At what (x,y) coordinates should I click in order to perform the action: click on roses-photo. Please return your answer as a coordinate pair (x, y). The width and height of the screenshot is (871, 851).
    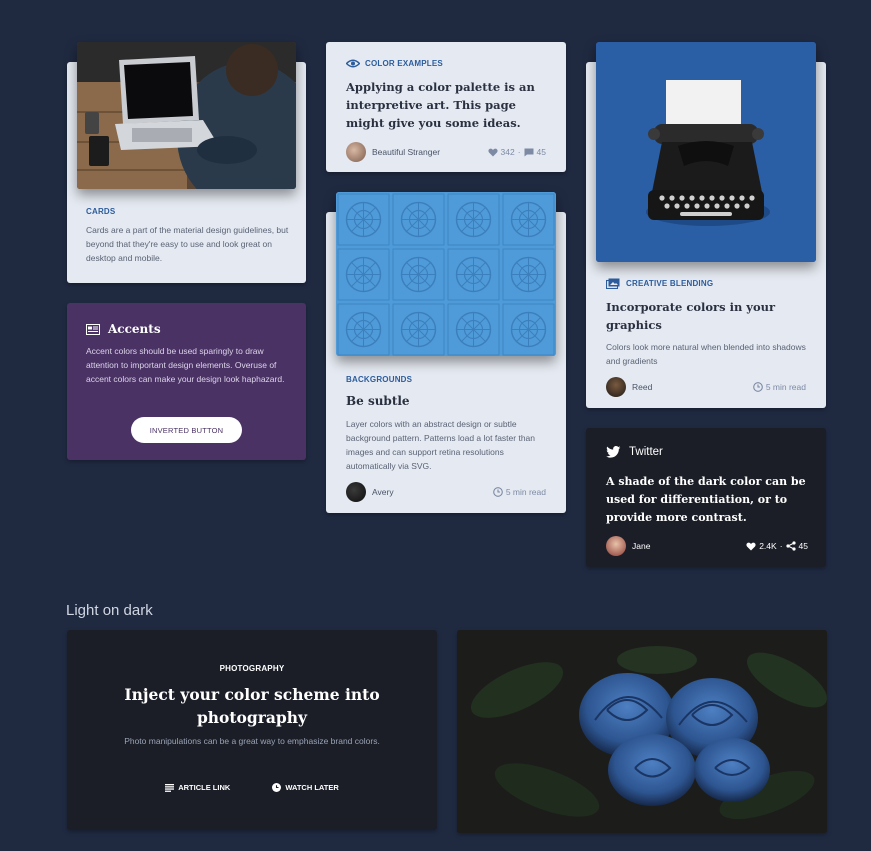
    Looking at the image, I should click on (642, 731).